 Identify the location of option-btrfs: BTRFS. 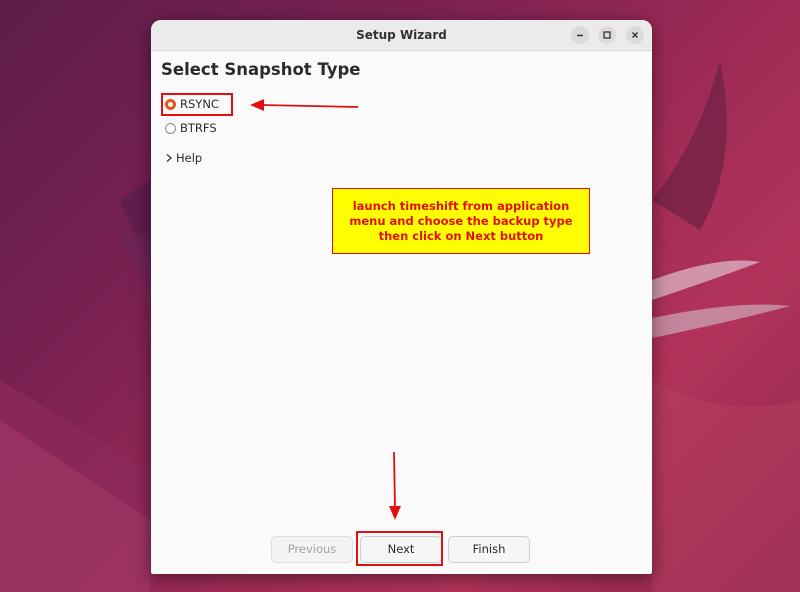
(191, 128).